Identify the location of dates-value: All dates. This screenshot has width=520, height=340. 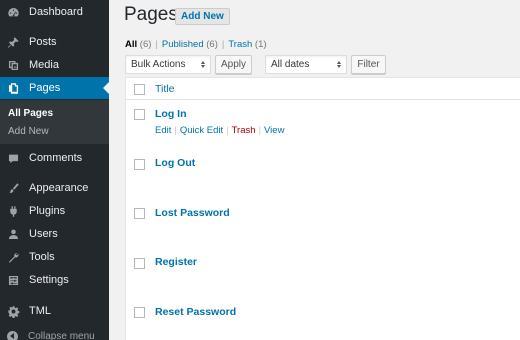
(290, 64).